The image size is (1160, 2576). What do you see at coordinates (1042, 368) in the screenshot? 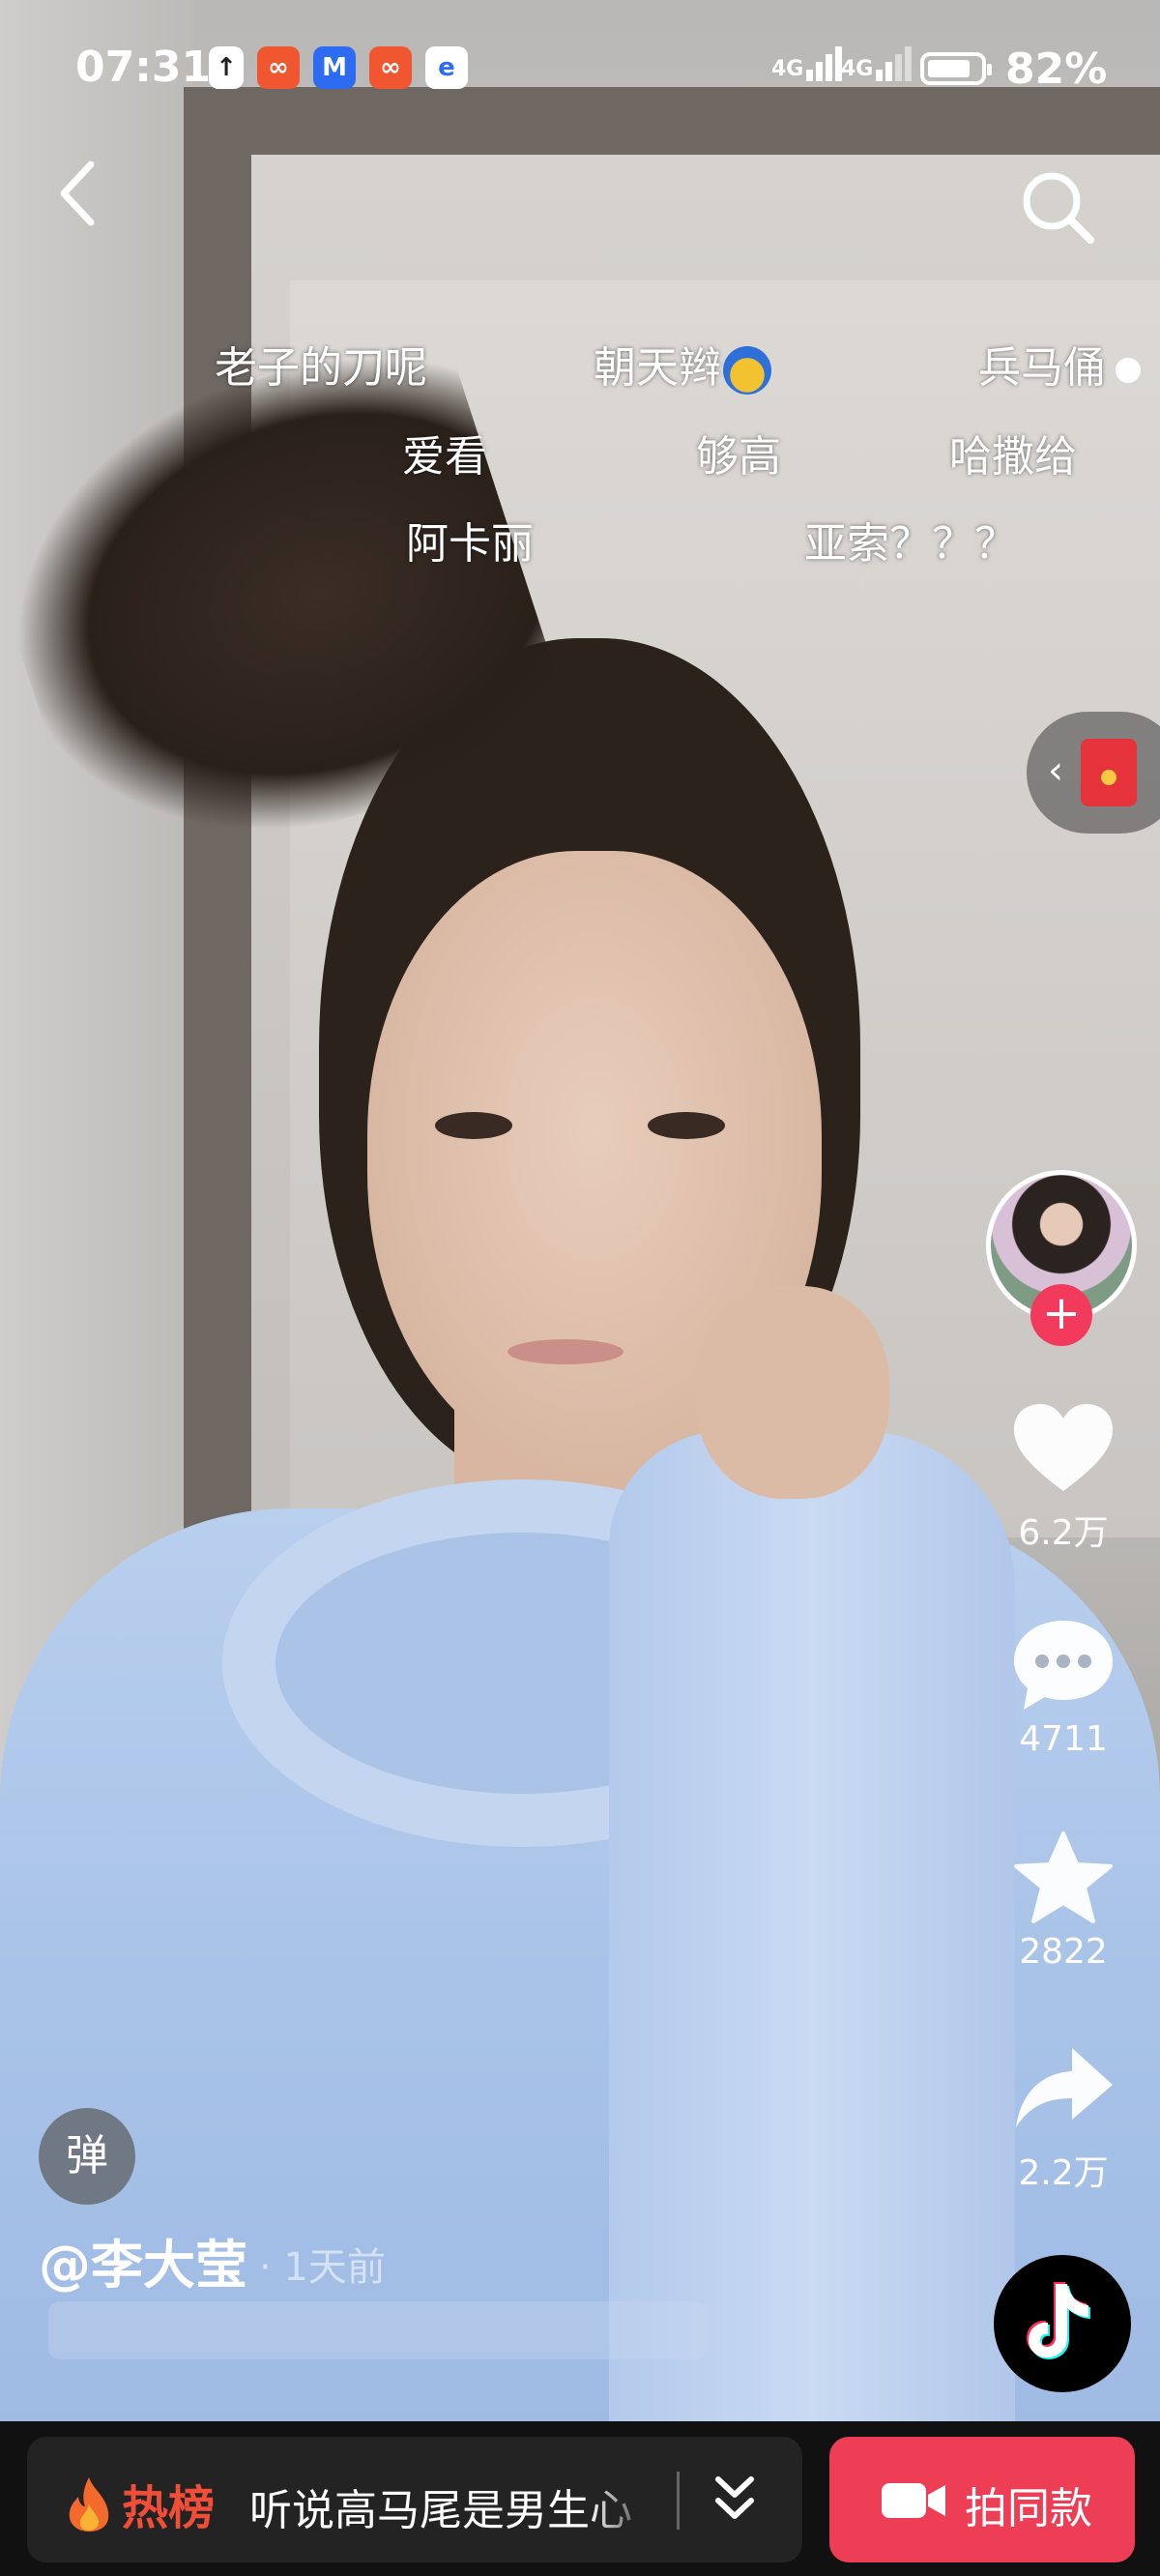
I see `danmaku-text: 兵马俑` at bounding box center [1042, 368].